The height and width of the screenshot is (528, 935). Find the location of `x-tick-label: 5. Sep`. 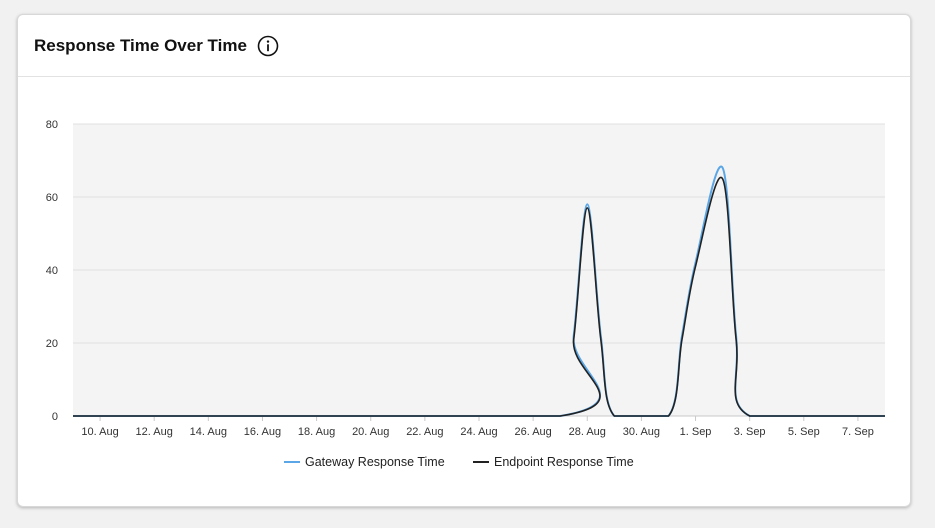

x-tick-label: 5. Sep is located at coordinates (804, 432).